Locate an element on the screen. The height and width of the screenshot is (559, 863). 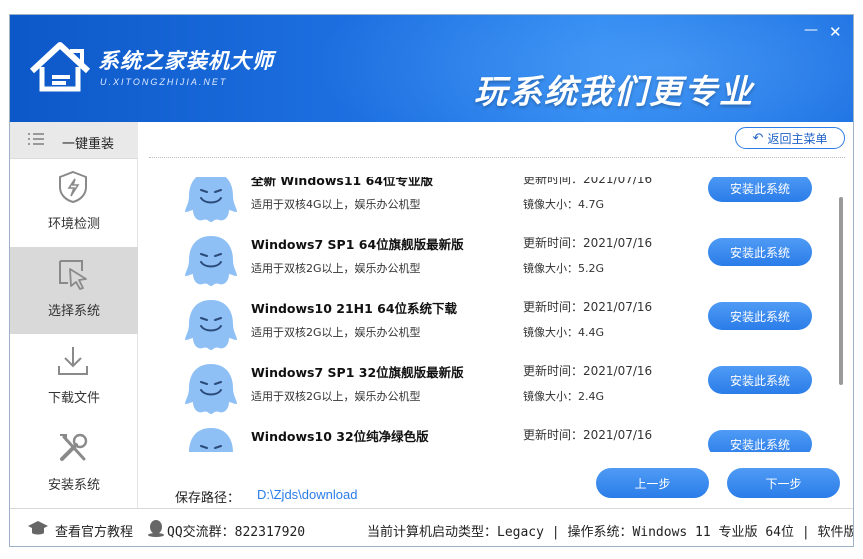
system-row: Windows10 32位纯净绿色版 更新时间：2021/07/16 安装此系统 is located at coordinates (489, 438).